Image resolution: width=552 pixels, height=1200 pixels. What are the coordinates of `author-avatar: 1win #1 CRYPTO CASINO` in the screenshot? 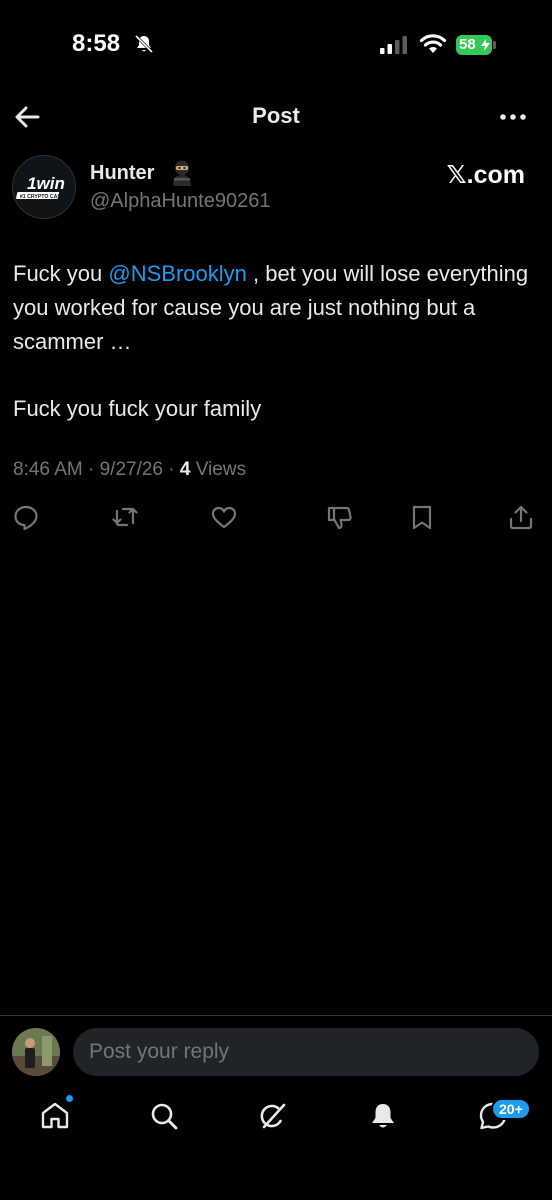 It's located at (44, 187).